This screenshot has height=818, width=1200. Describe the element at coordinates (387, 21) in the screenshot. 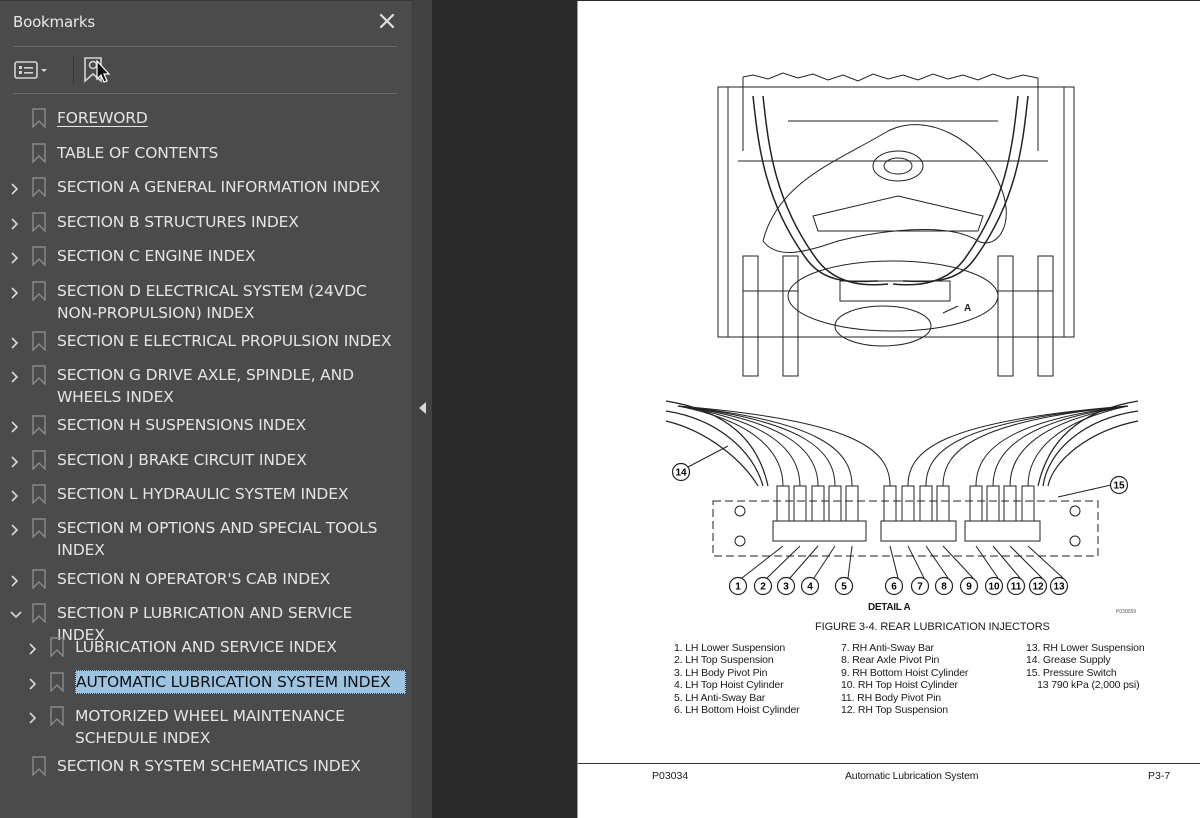

I see `close-icon` at that location.